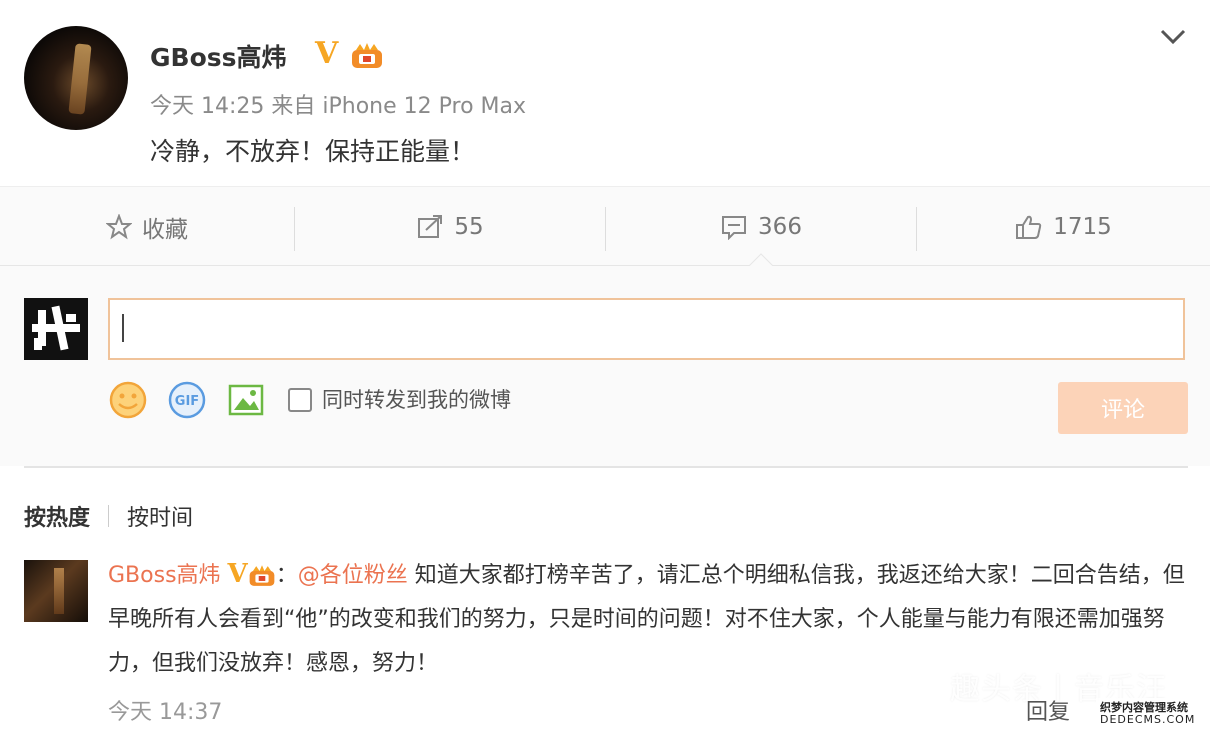  I want to click on post-action-bar: 收藏 55 366 1715, so click(605, 226).